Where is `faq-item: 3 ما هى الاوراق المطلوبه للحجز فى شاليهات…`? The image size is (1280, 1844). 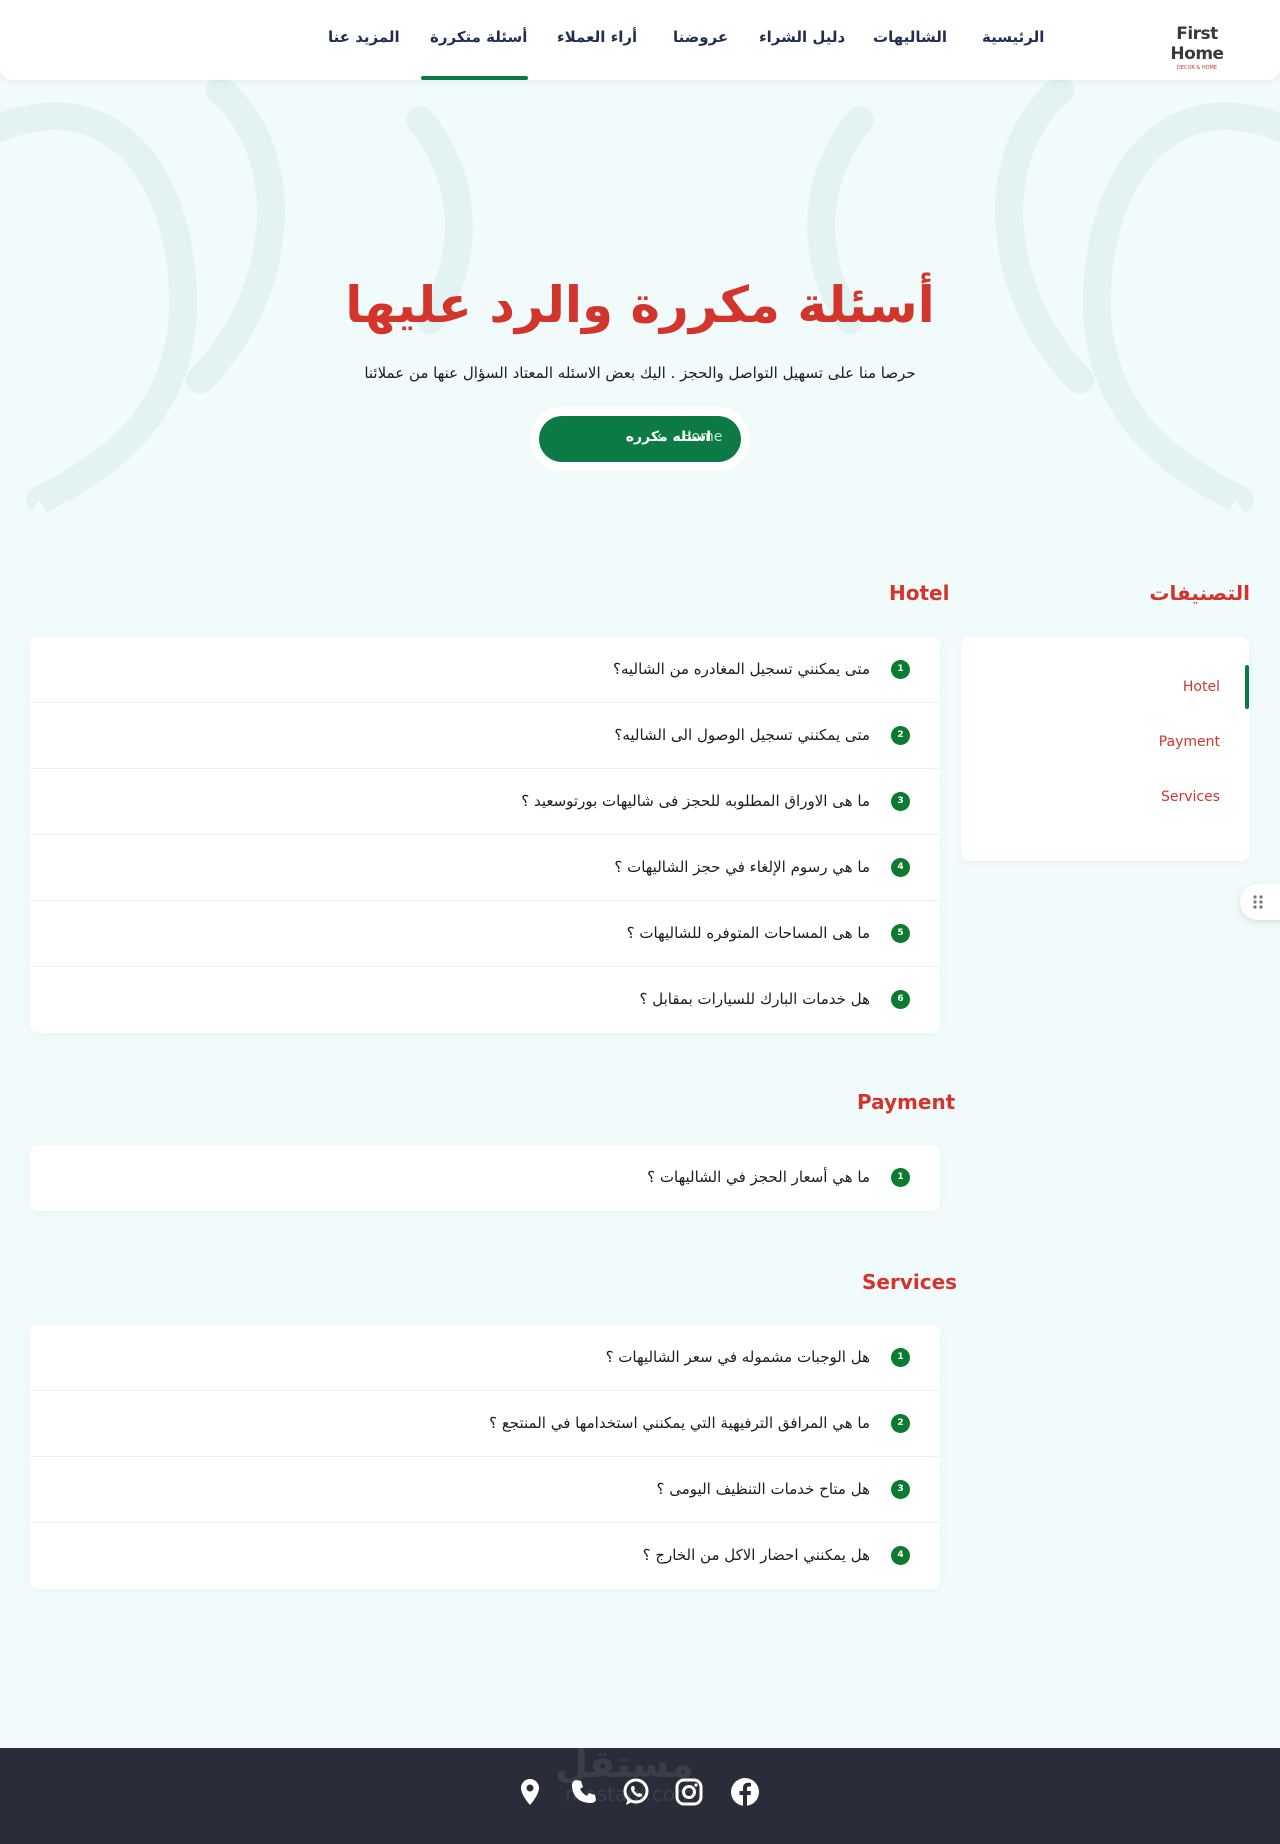
faq-item: 3 ما هى الاوراق المطلوبه للحجز فى شاليهات… is located at coordinates (485, 802).